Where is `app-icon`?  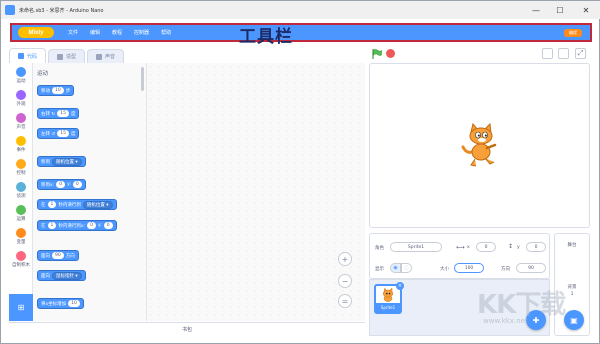 app-icon is located at coordinates (10, 10).